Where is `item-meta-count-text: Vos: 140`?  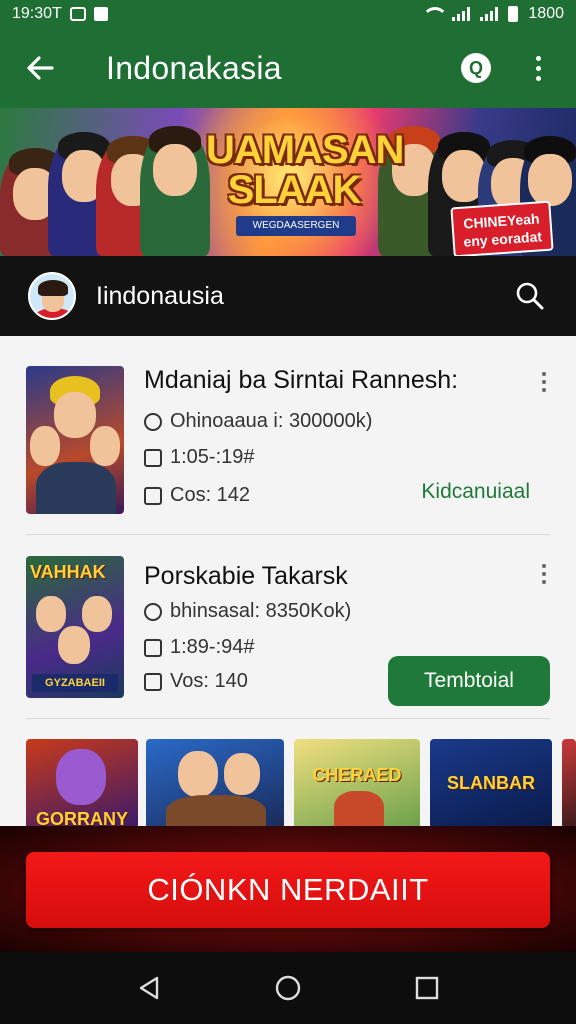
item-meta-count-text: Vos: 140 is located at coordinates (209, 681).